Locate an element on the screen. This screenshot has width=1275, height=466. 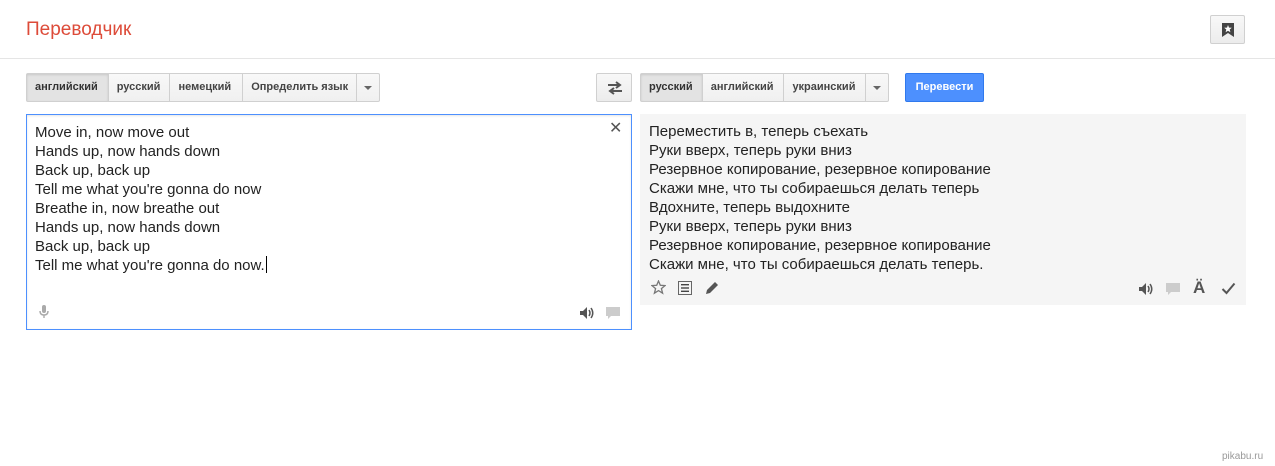
result-line: Переместить в, теперь съехать is located at coordinates (820, 131).